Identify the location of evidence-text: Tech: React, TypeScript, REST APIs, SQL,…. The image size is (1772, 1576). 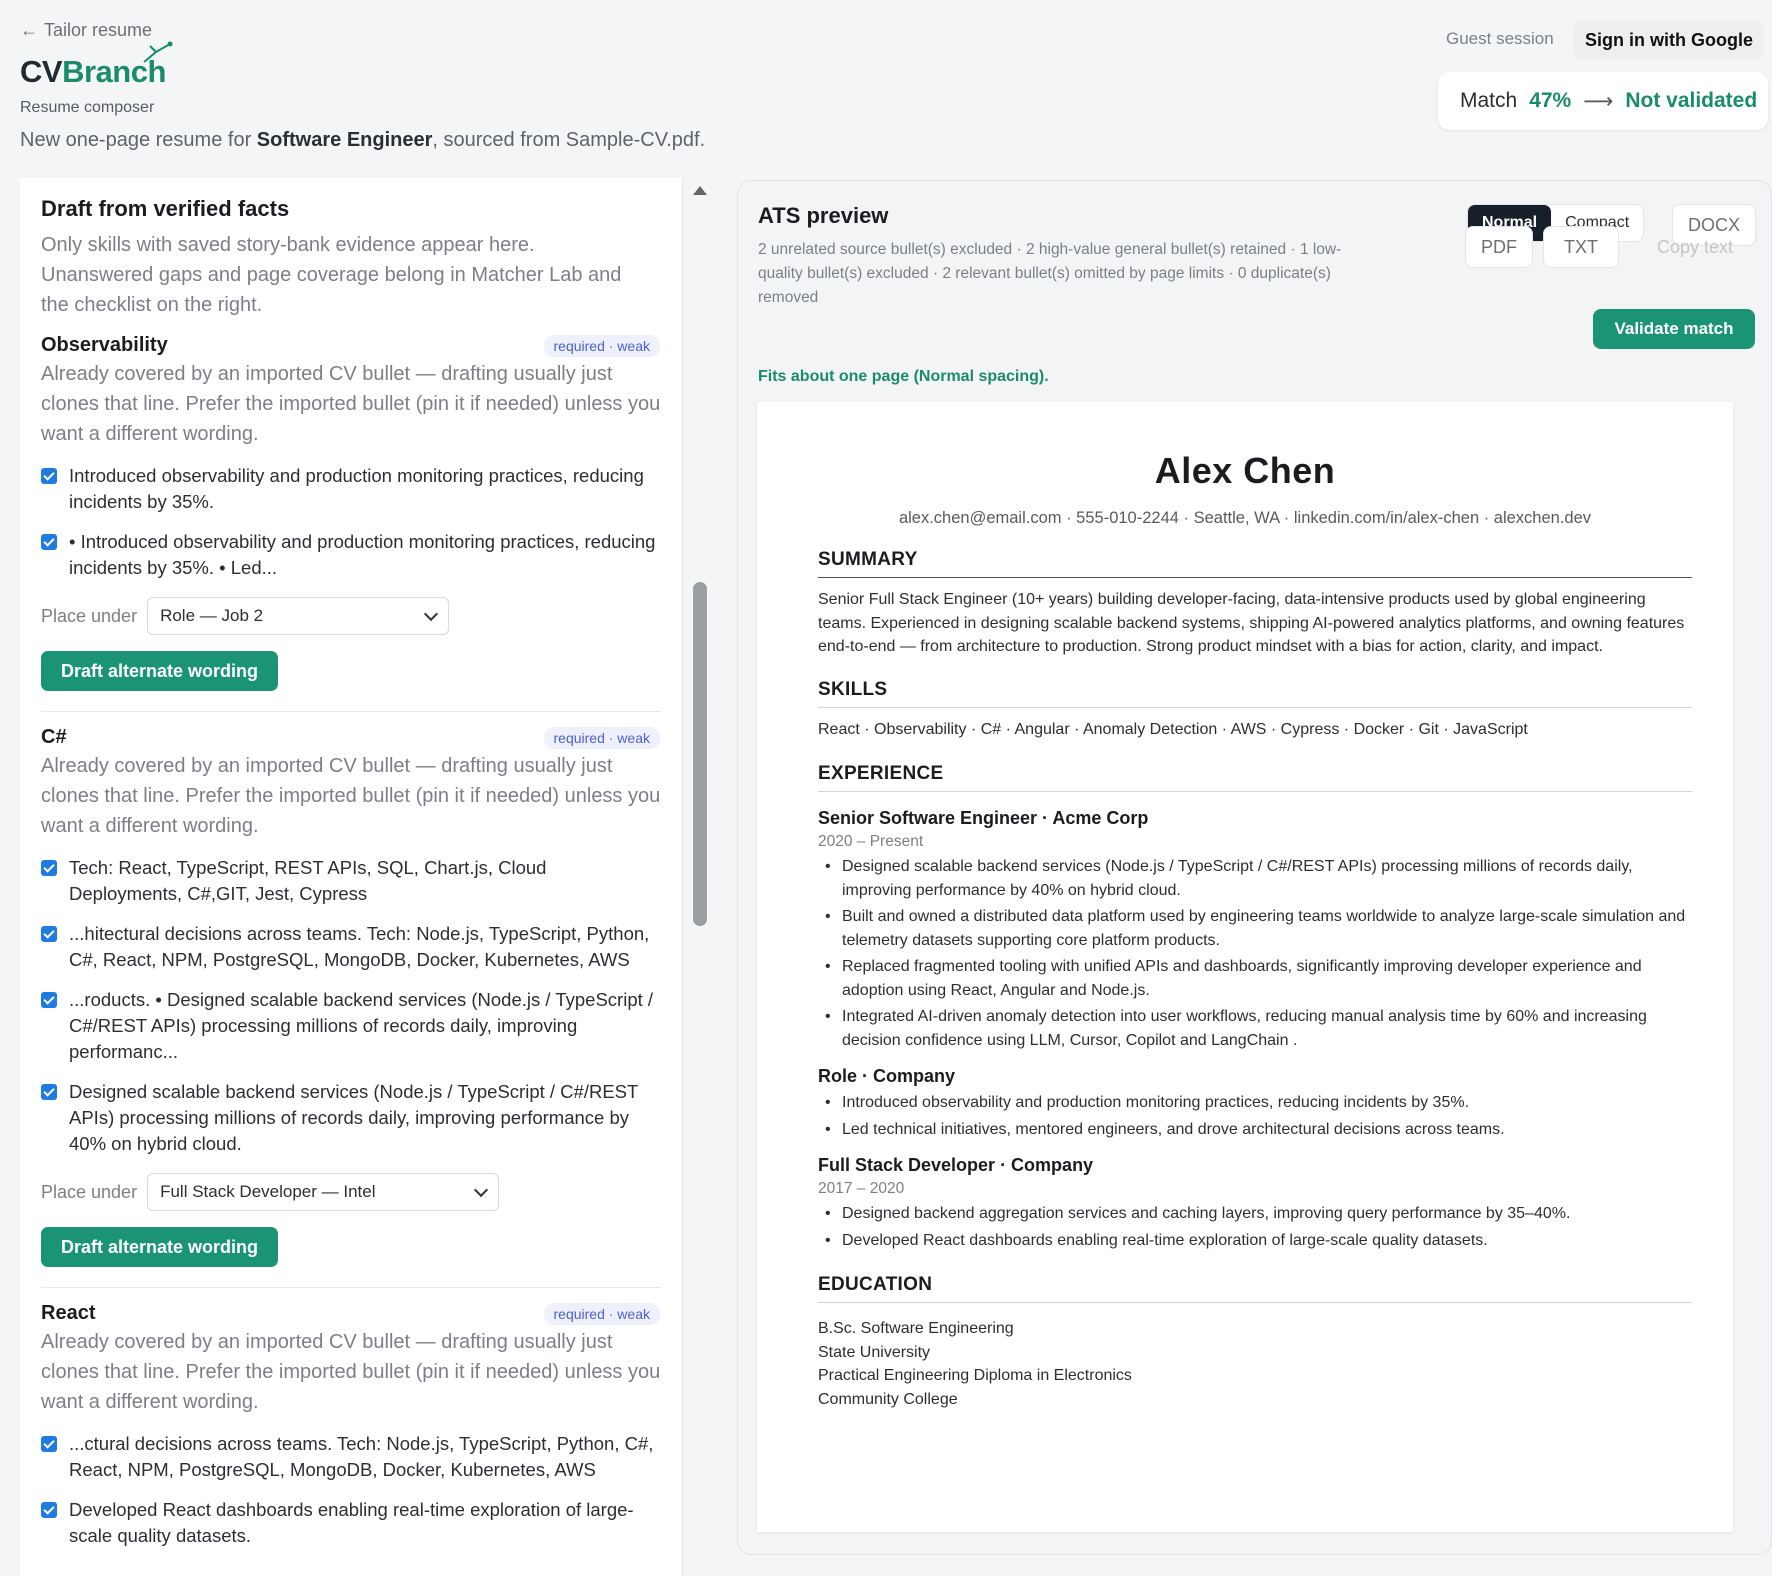
(308, 880).